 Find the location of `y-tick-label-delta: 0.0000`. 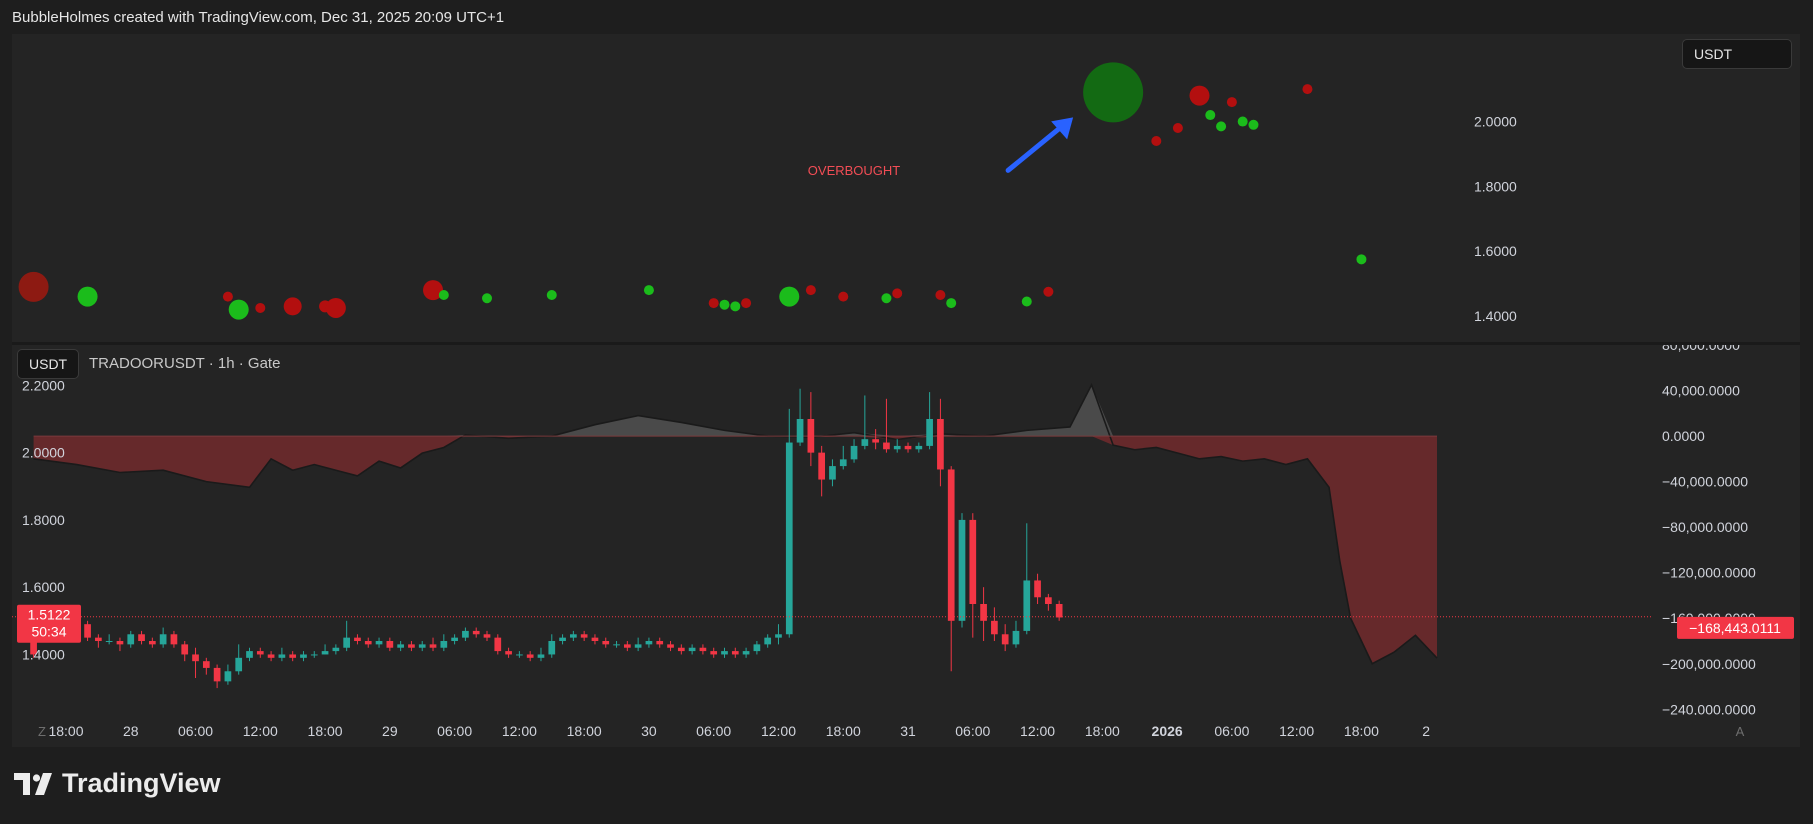

y-tick-label-delta: 0.0000 is located at coordinates (1683, 436).